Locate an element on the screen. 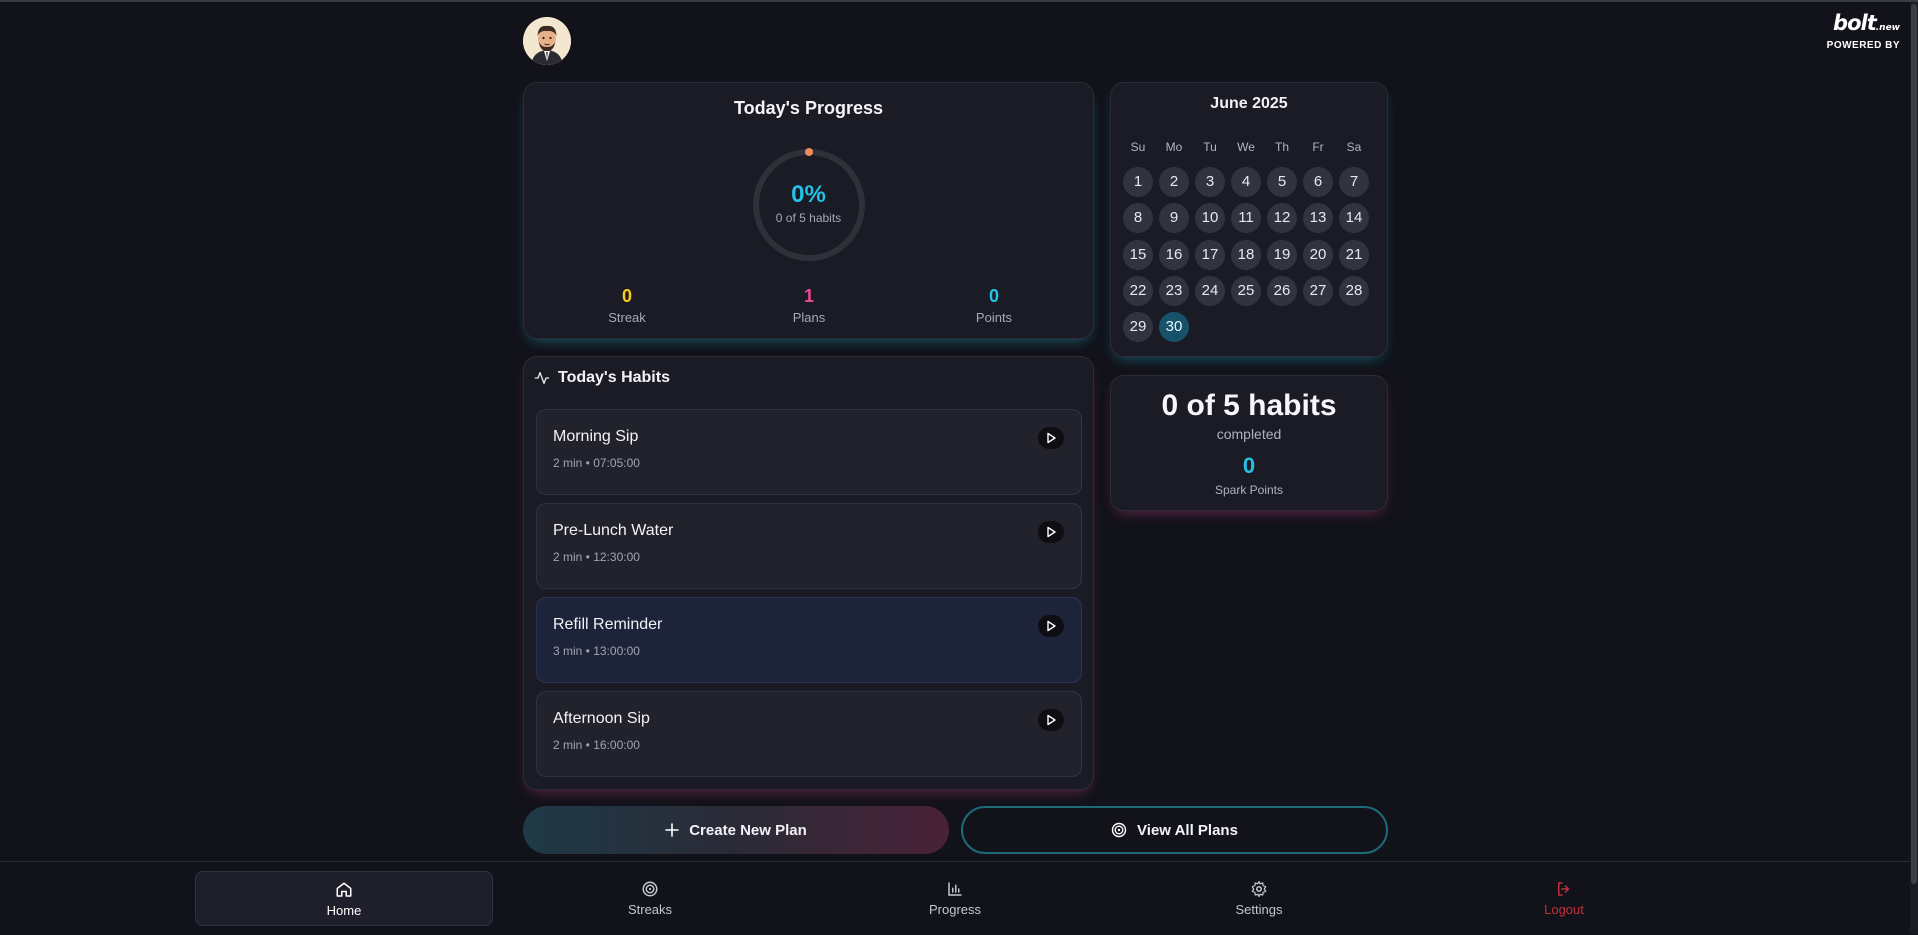  calendar-day: 6 is located at coordinates (1318, 182).